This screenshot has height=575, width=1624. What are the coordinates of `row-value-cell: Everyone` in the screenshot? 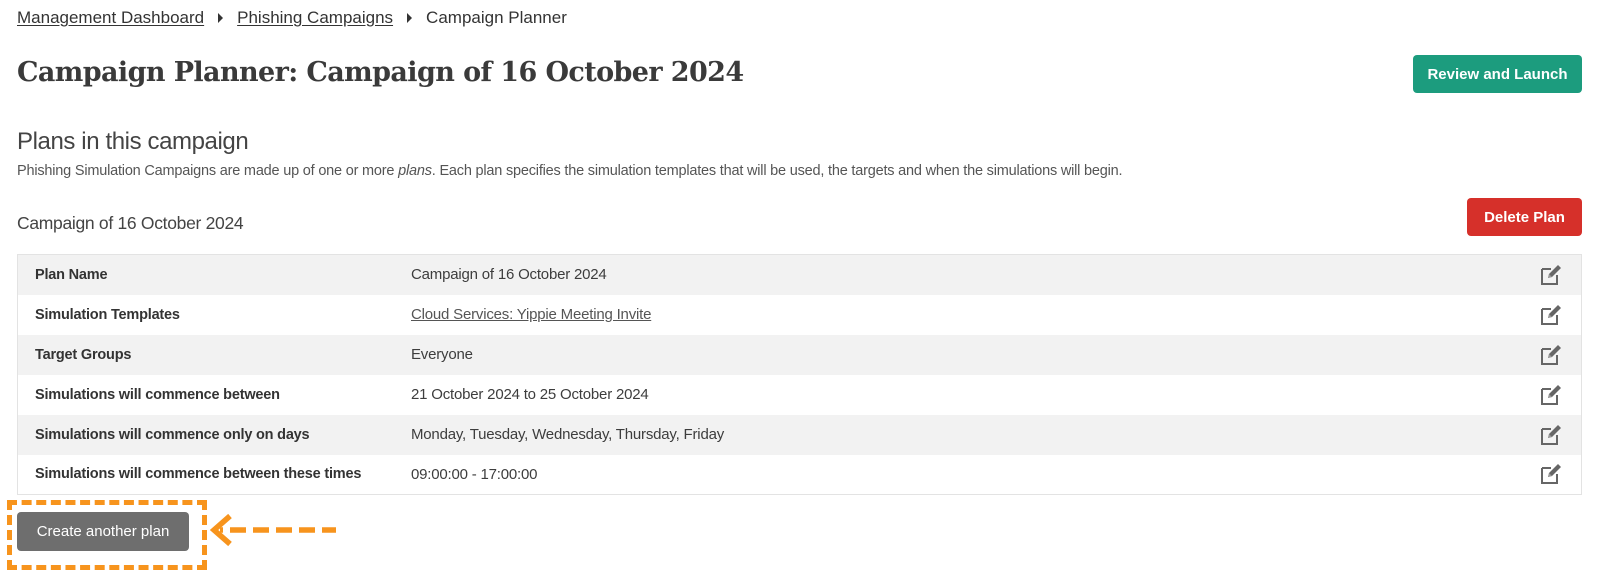 It's located at (966, 355).